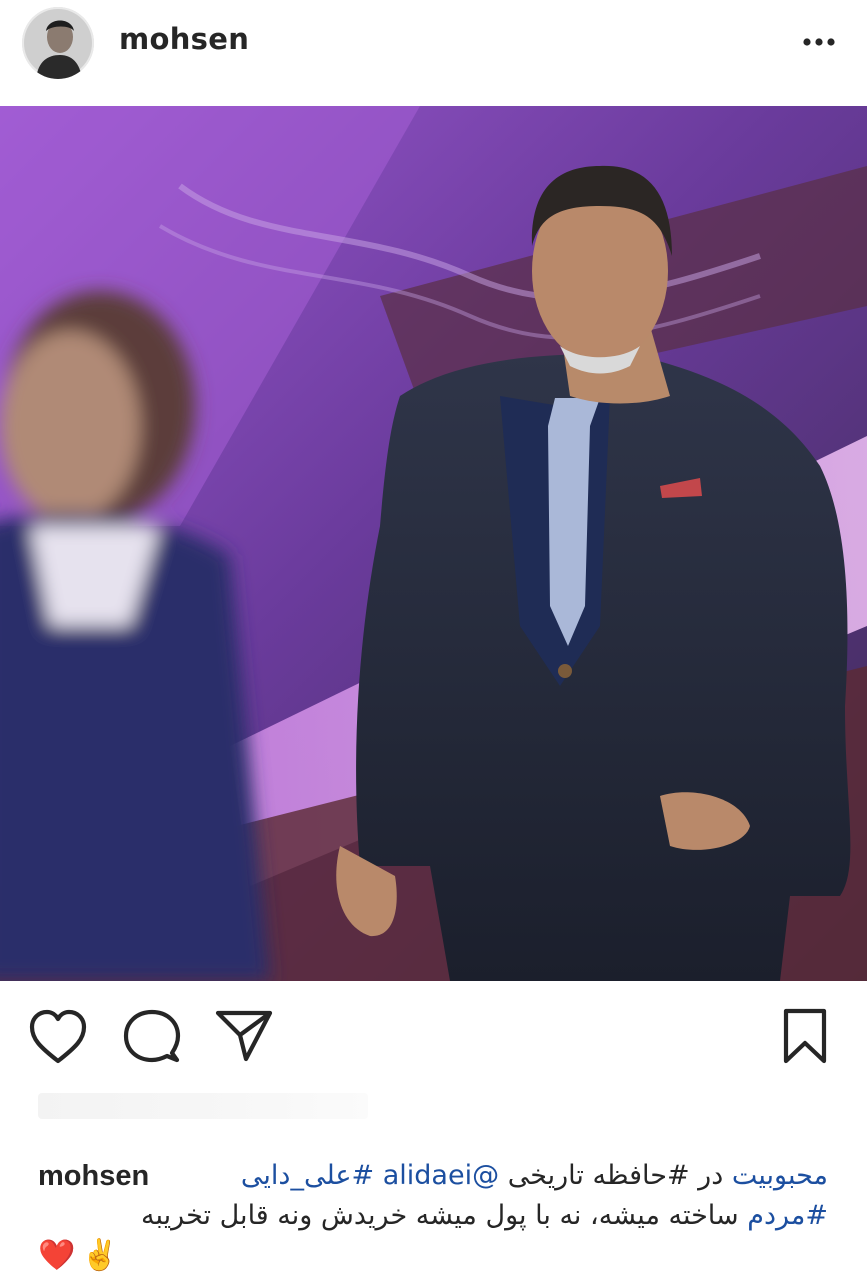 The height and width of the screenshot is (1280, 867). What do you see at coordinates (780, 1175) in the screenshot?
I see `hashtag-popularity: محبوبیت` at bounding box center [780, 1175].